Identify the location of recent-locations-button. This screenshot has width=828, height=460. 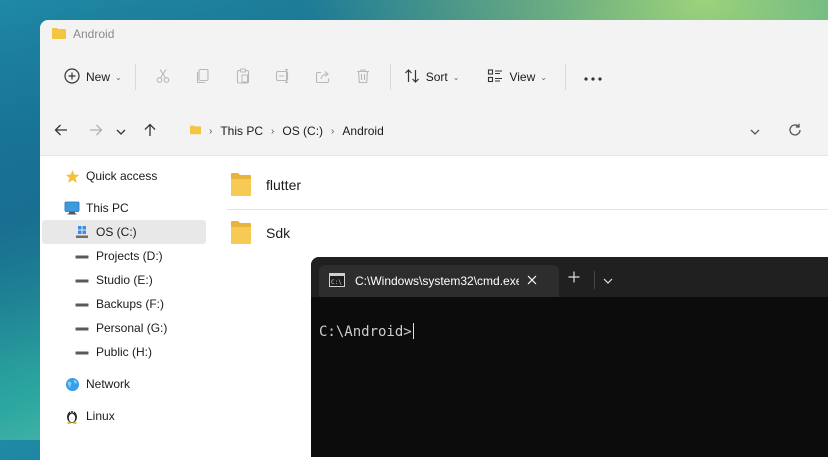
(121, 131).